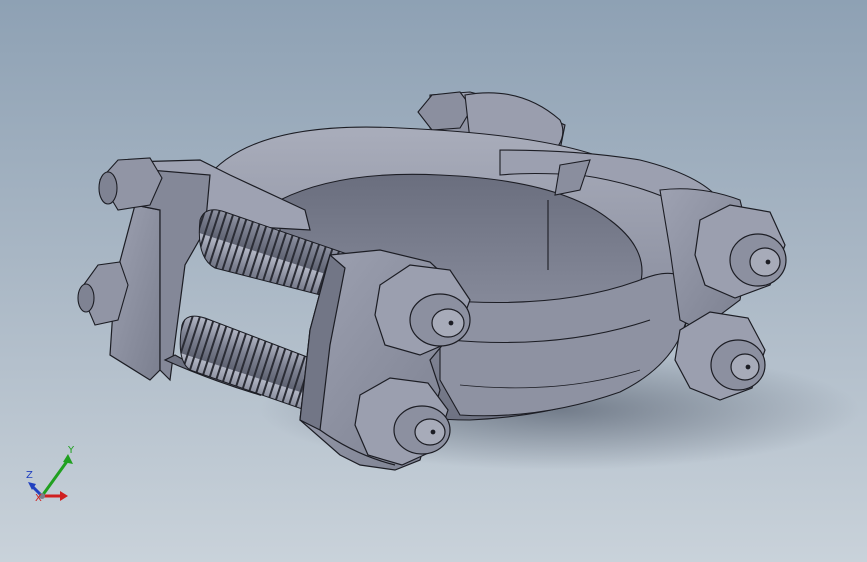  What do you see at coordinates (29, 475) in the screenshot?
I see `z-axis-label: Z` at bounding box center [29, 475].